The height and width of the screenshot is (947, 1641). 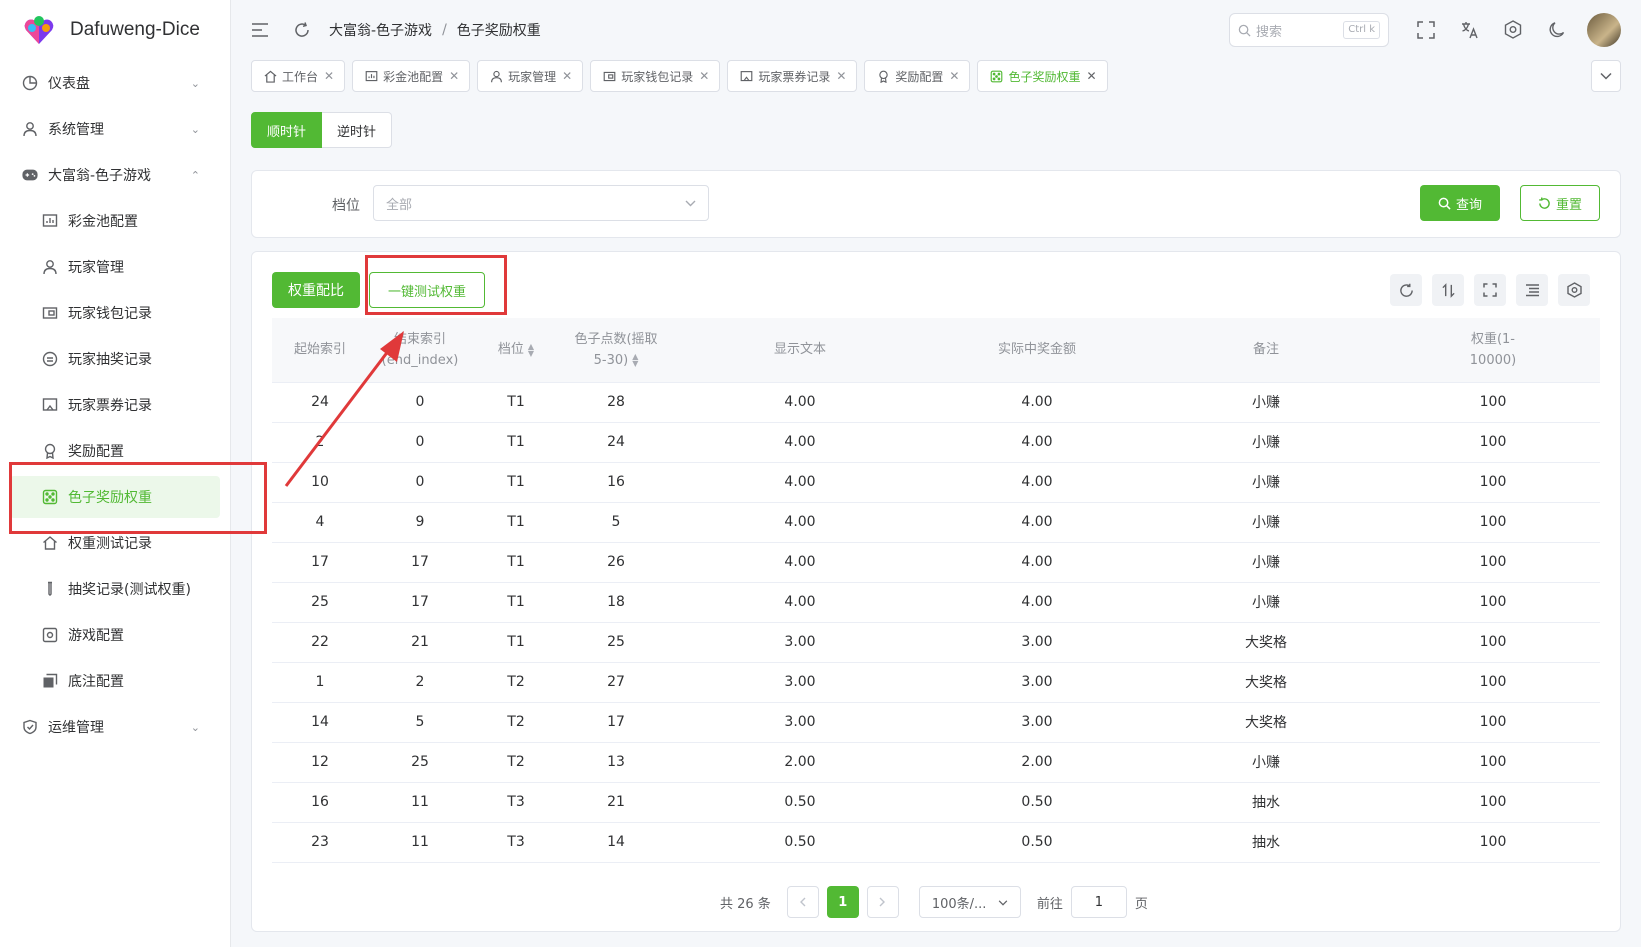 What do you see at coordinates (516, 350) in the screenshot?
I see `col-header-tier: 档位 ▲ ▼` at bounding box center [516, 350].